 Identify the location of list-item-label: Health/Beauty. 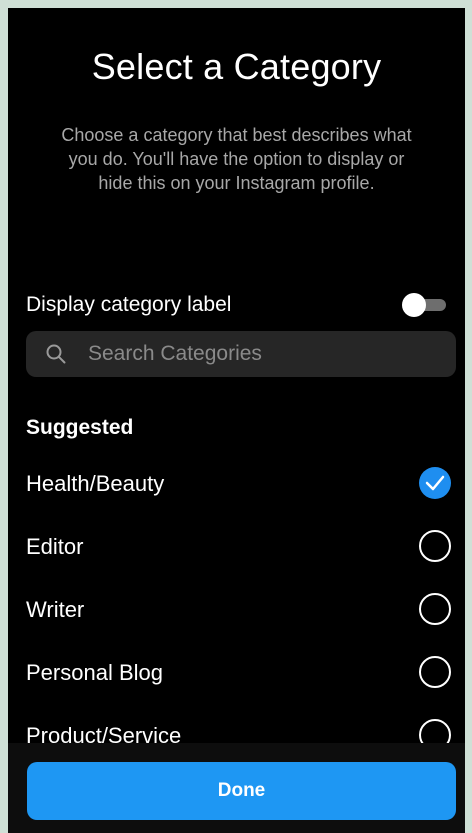
(95, 483).